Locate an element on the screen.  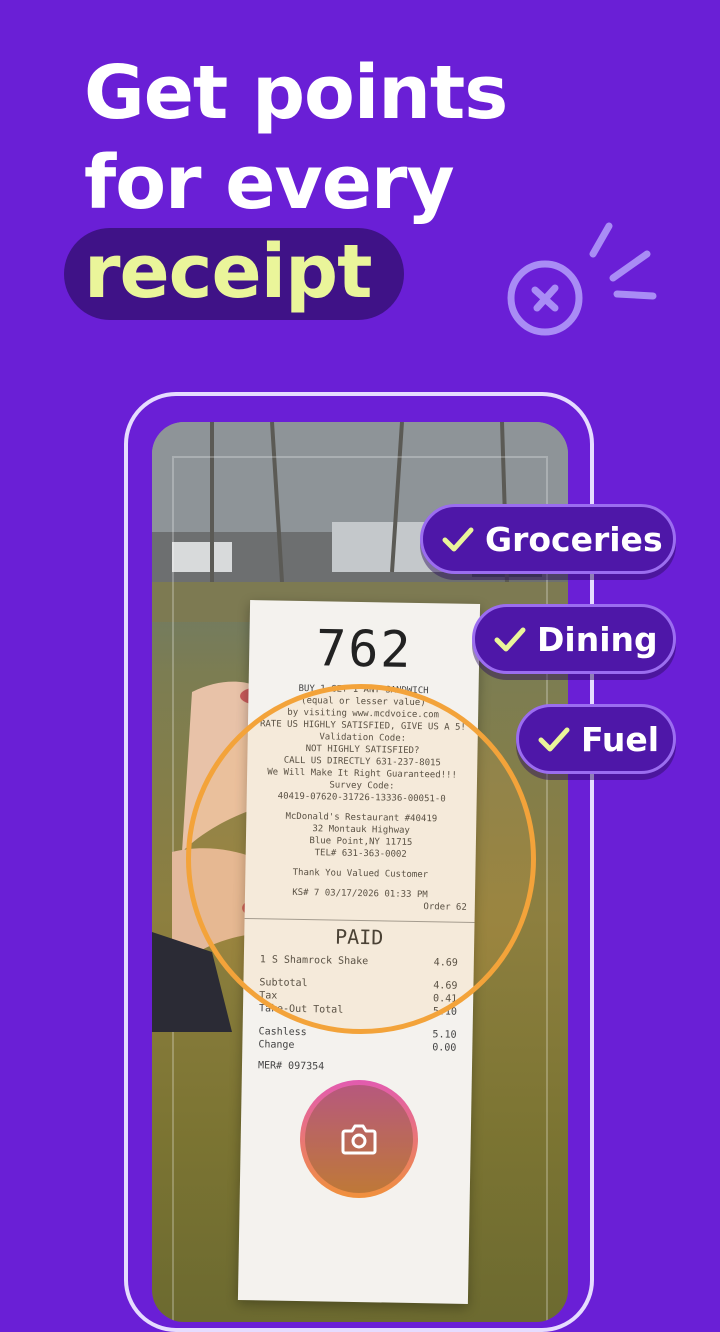
headline-line-2: for every is located at coordinates (295, 183).